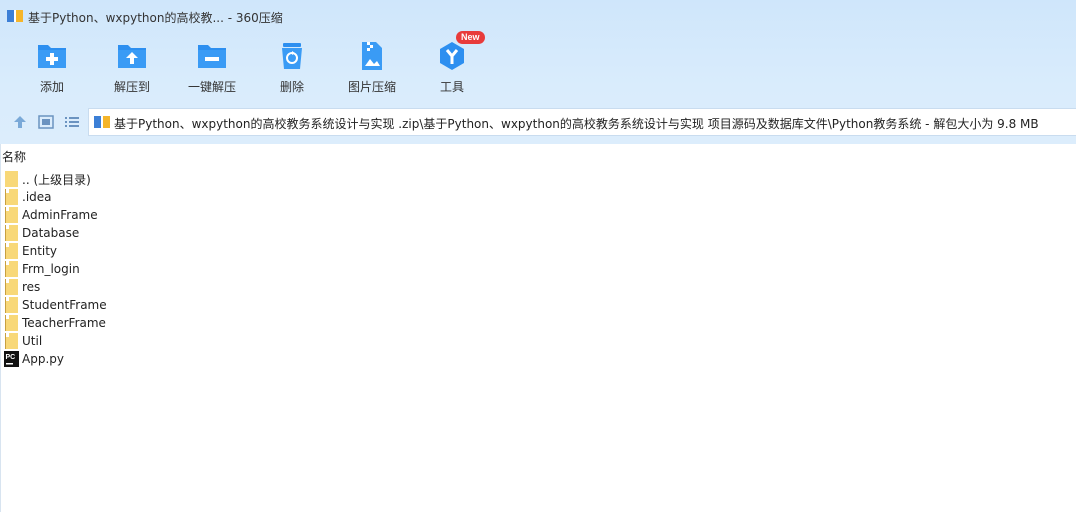  Describe the element at coordinates (204, 287) in the screenshot. I see `list-item: res` at that location.